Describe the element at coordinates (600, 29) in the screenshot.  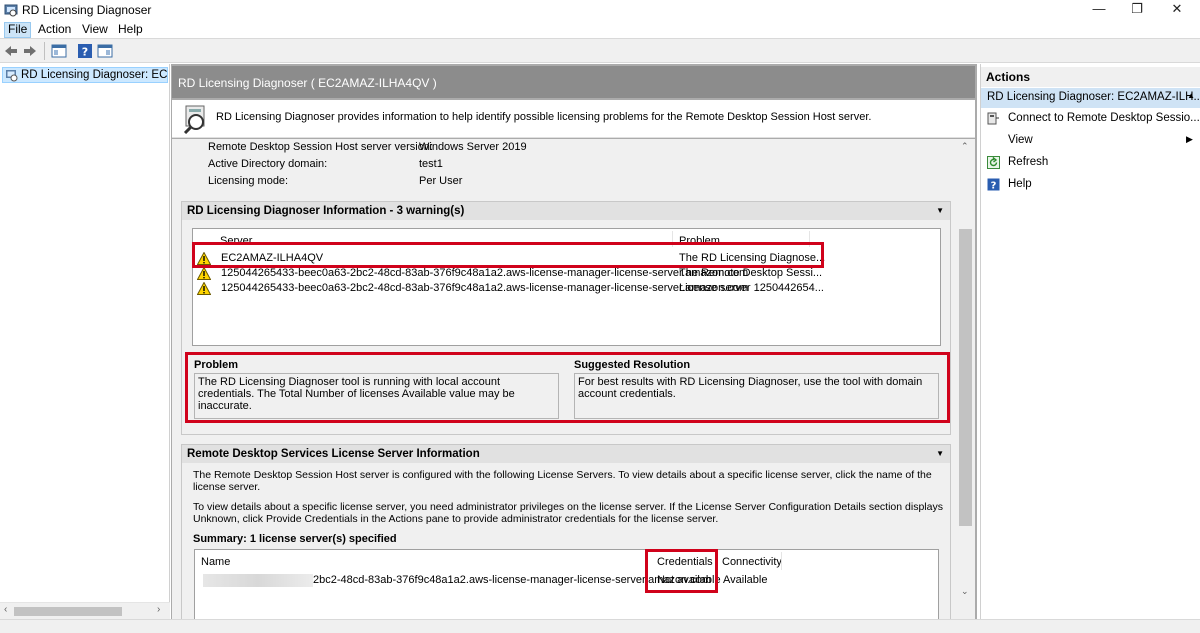
I see `menu-bar: File Action View Help` at that location.